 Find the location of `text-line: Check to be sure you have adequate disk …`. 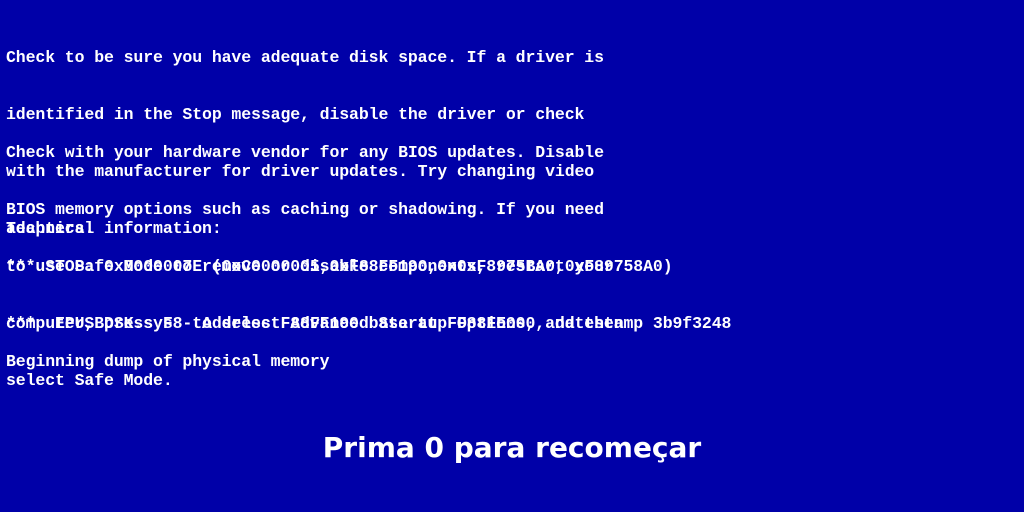

text-line: Check to be sure you have adequate disk … is located at coordinates (305, 57).